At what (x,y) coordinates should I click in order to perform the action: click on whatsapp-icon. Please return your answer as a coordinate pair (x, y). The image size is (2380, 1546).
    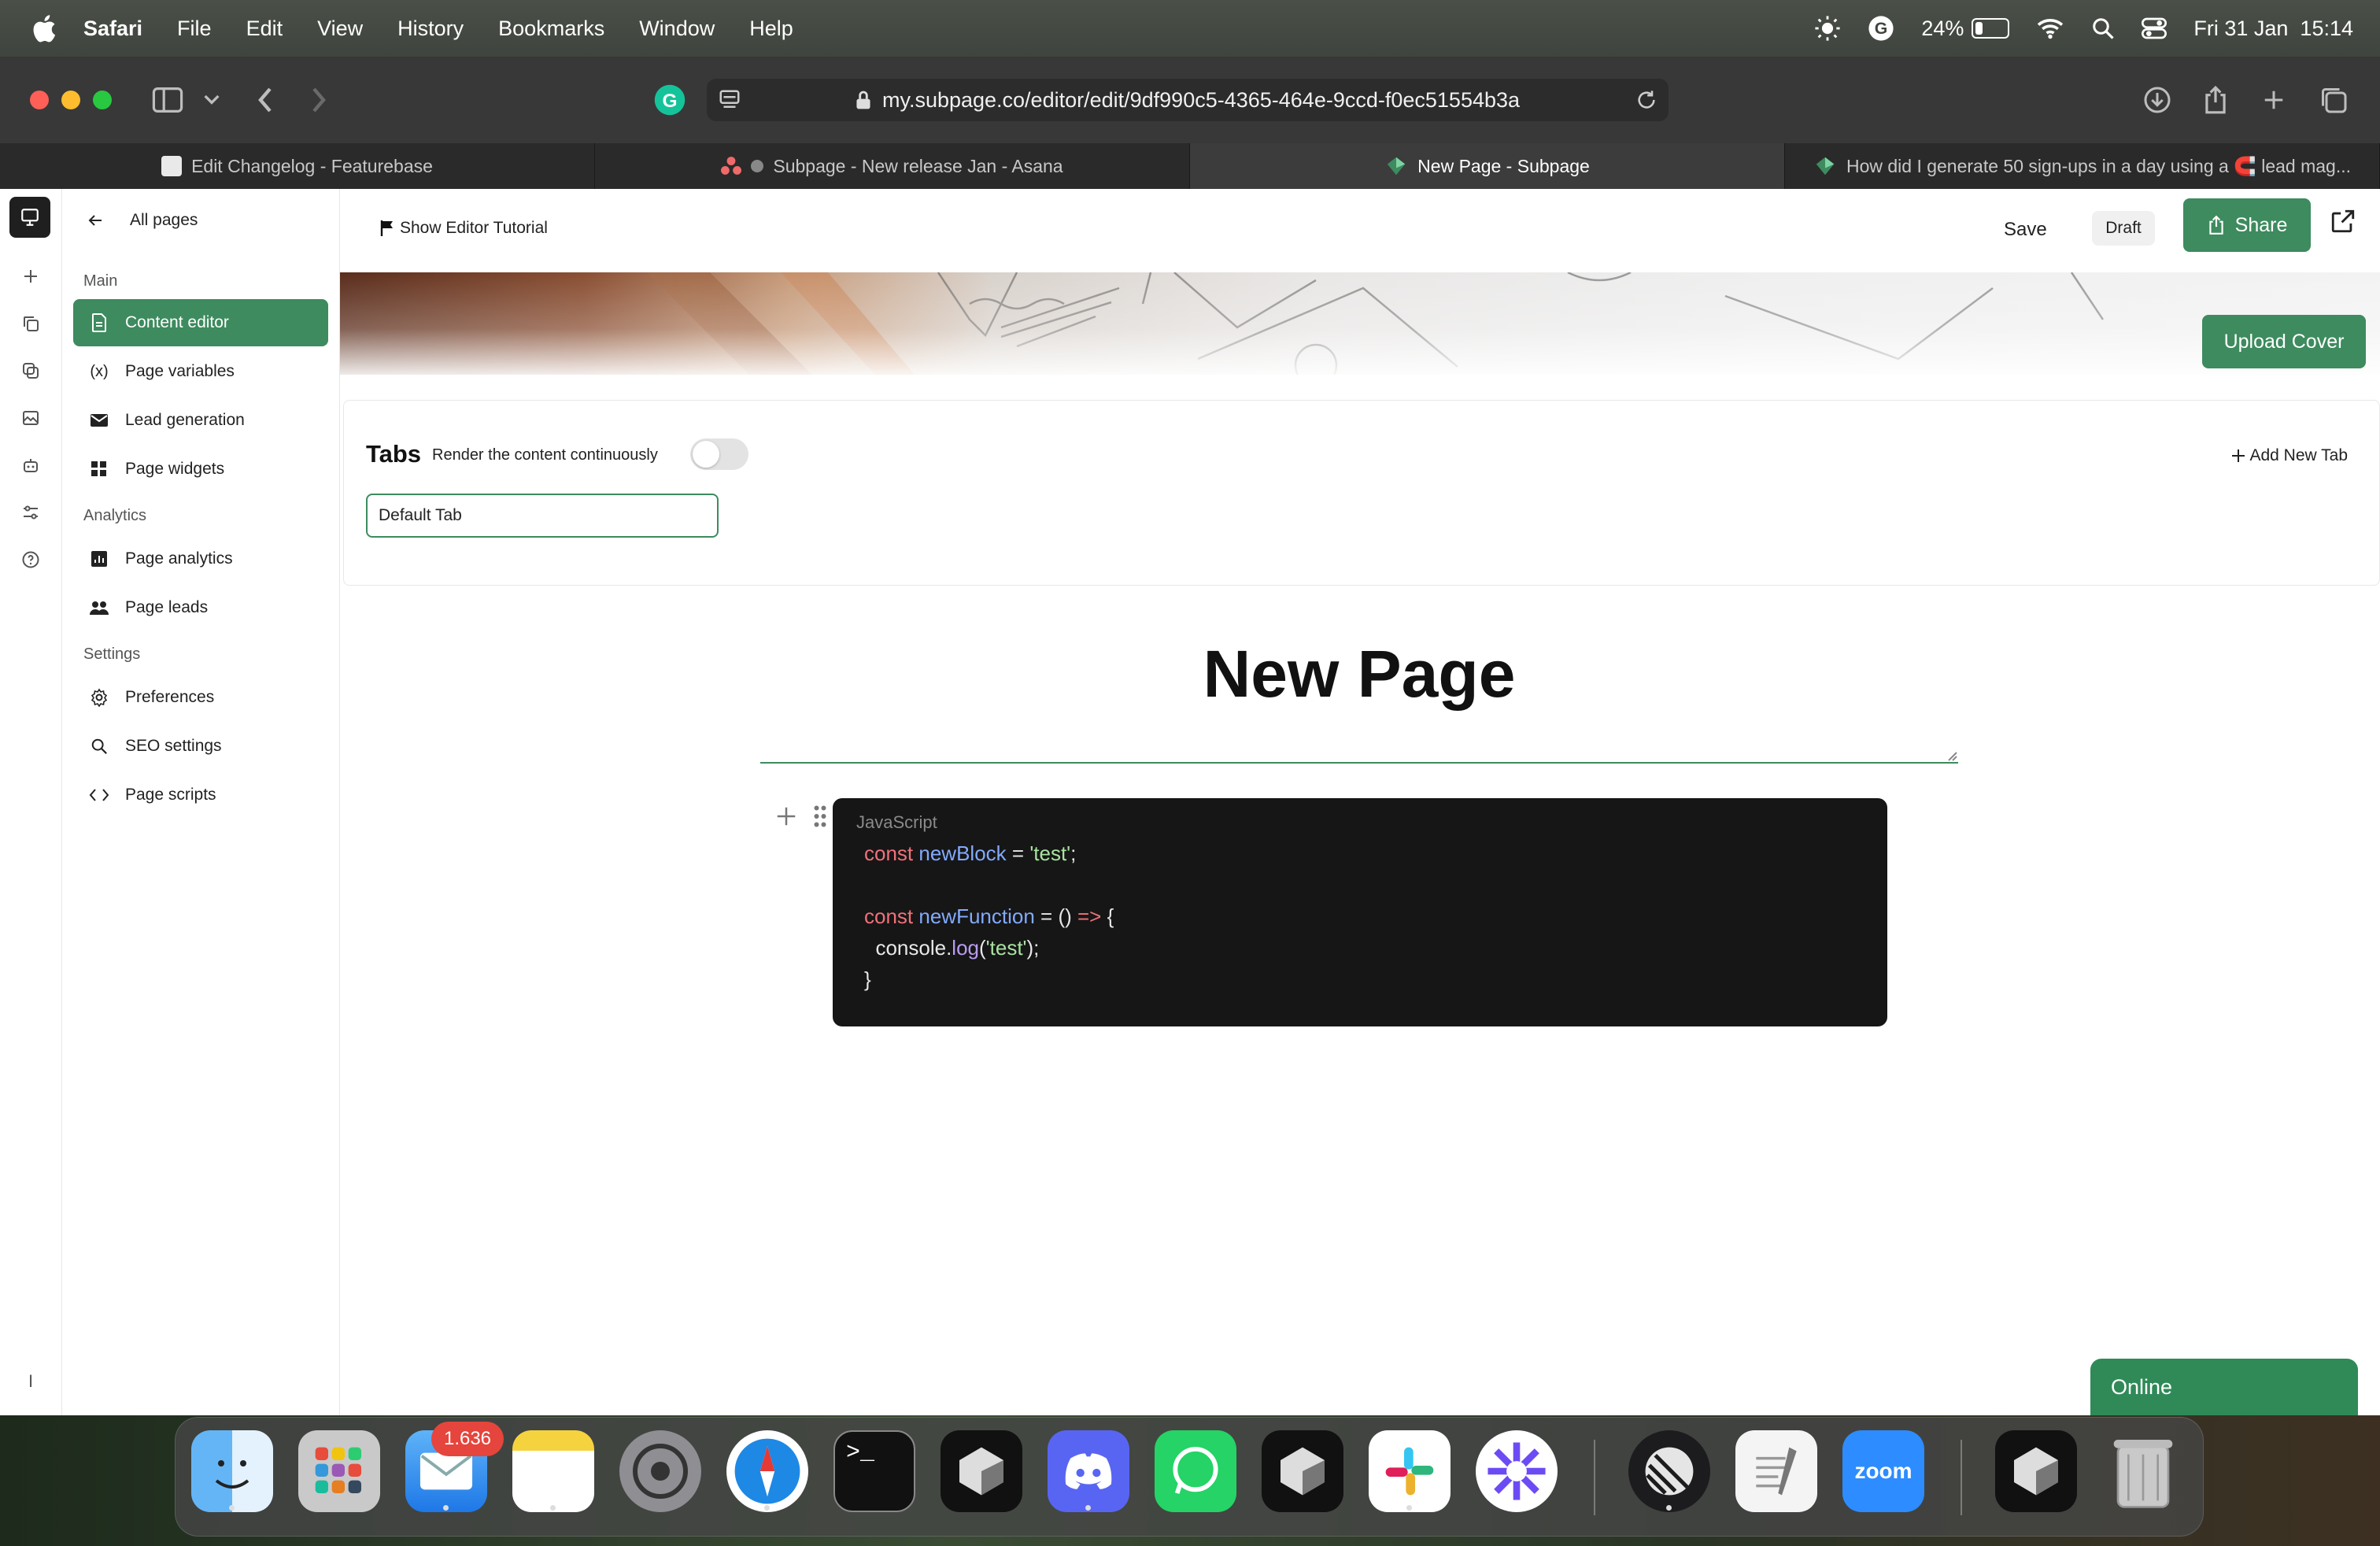
    Looking at the image, I should click on (1195, 1471).